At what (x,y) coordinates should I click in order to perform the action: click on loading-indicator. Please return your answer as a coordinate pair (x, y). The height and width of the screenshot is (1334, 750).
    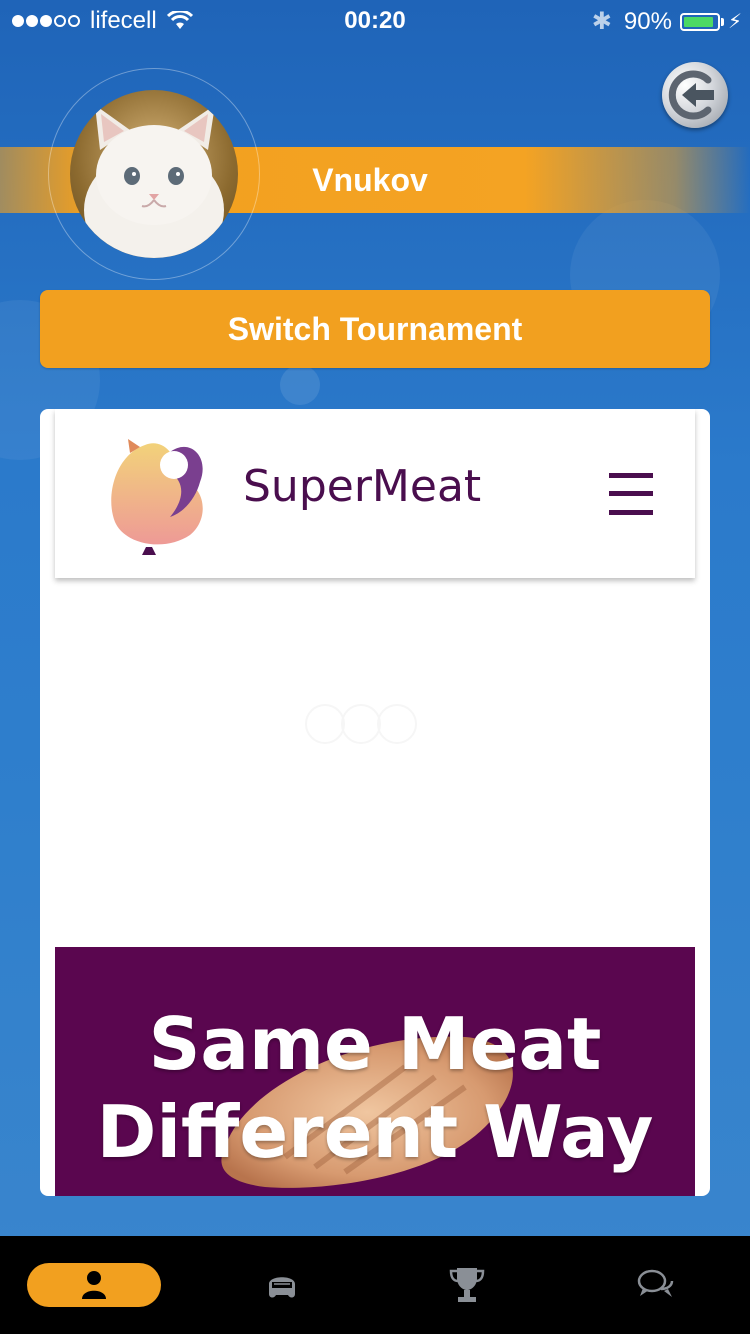
    Looking at the image, I should click on (361, 724).